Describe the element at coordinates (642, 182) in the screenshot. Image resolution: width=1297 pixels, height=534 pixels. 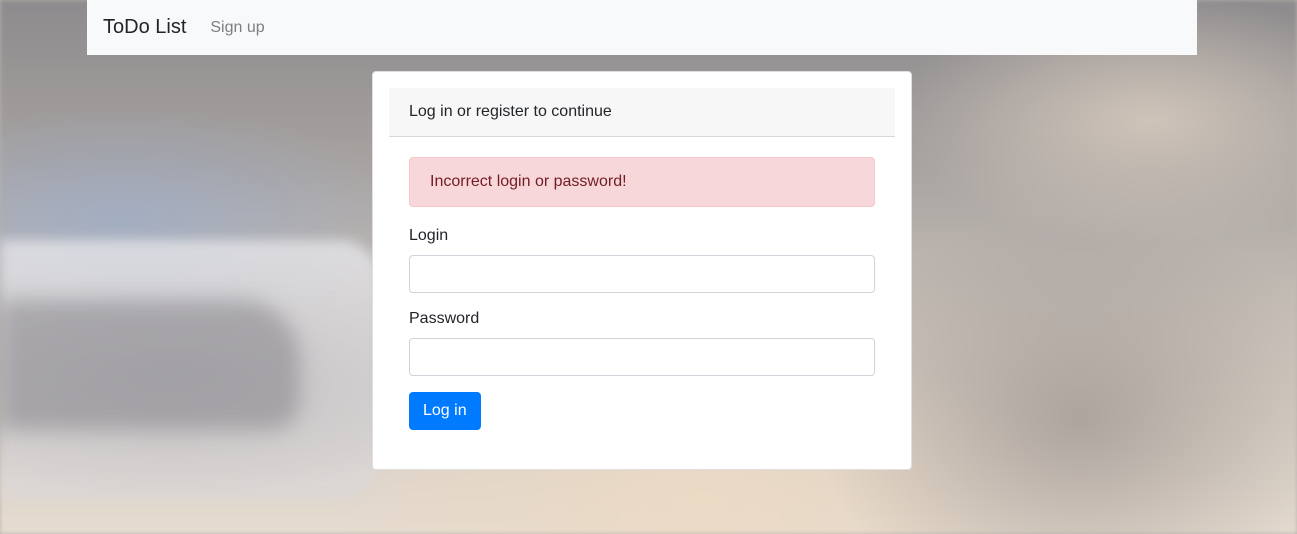
I see `error-alert: Incorrect login or password!` at that location.